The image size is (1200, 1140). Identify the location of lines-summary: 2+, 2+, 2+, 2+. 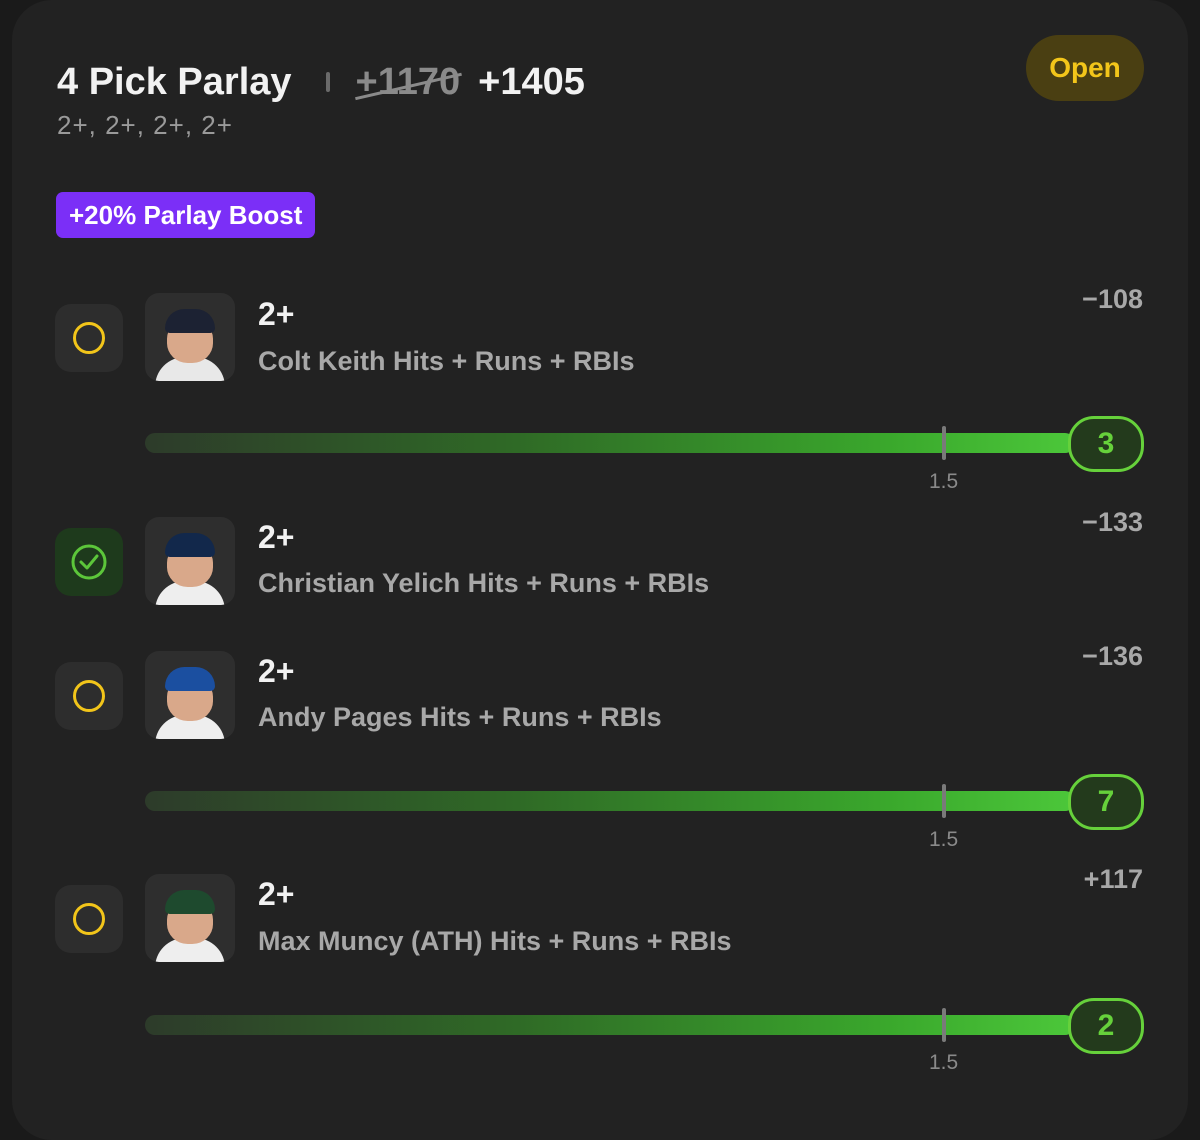
(145, 125).